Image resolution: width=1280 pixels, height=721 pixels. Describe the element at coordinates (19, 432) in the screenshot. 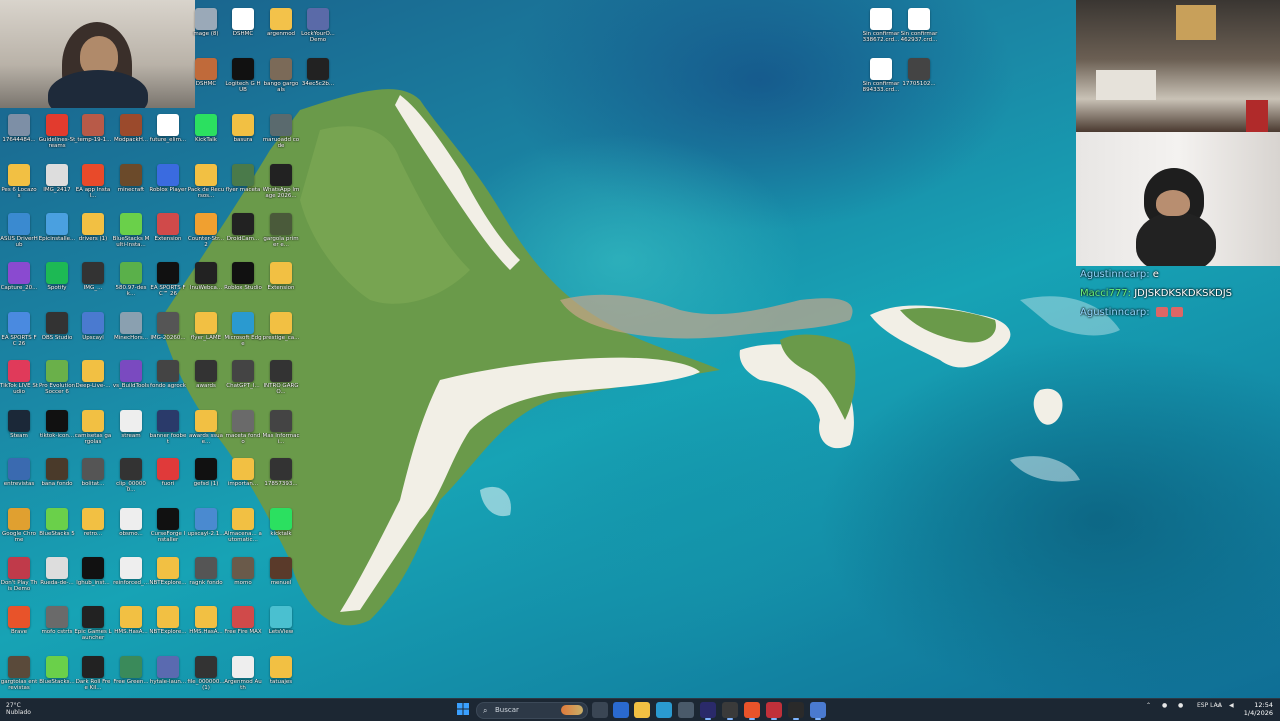

I see `desktop-icon: Steam` at that location.